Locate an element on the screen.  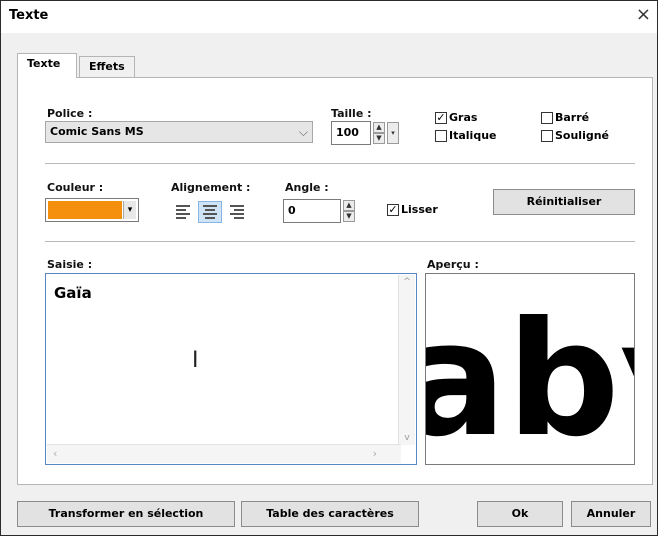
preview-glyphs: aby is located at coordinates (530, 376).